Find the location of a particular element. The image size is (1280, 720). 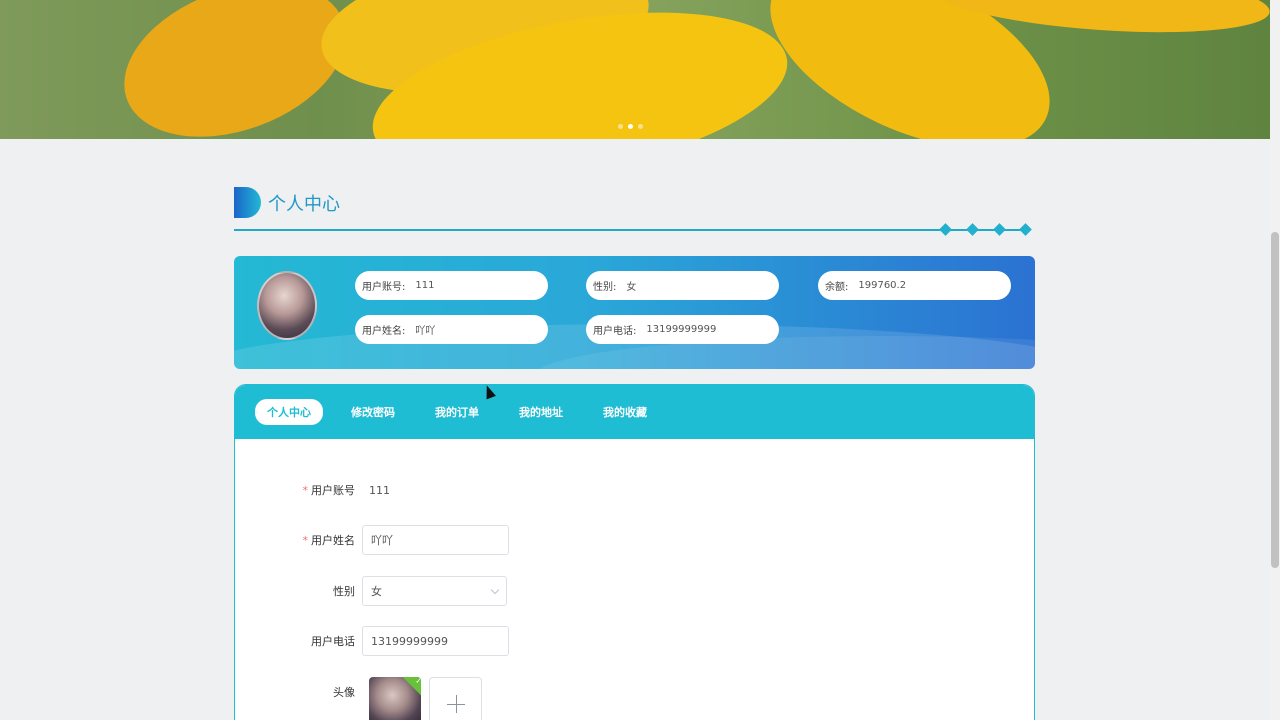

gender-value: 女 is located at coordinates (631, 287).